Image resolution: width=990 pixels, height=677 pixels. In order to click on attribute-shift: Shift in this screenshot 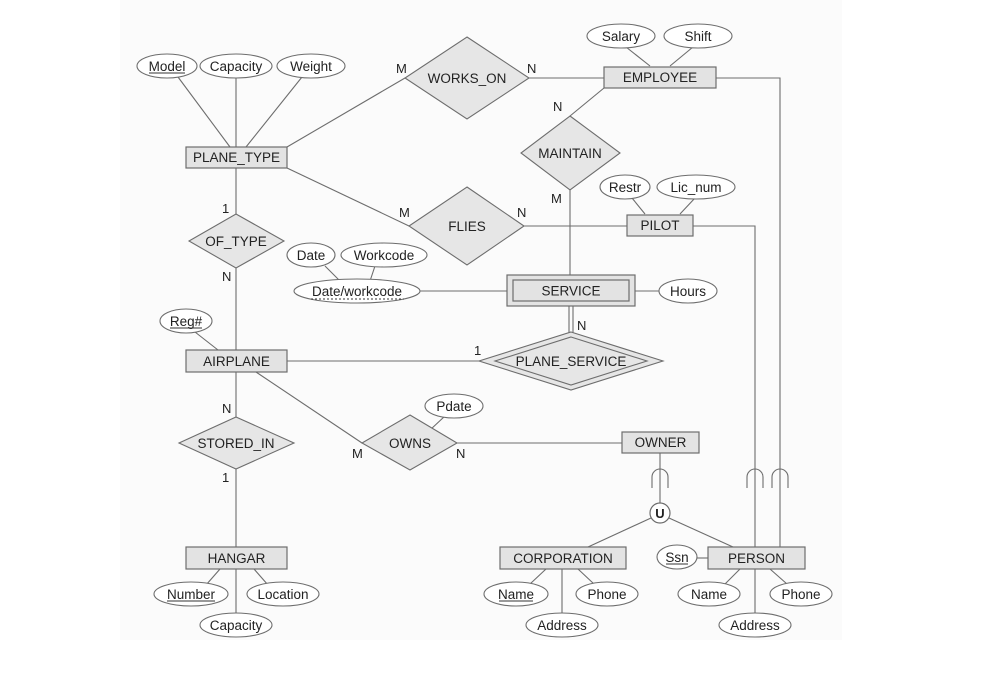, I will do `click(698, 36)`.